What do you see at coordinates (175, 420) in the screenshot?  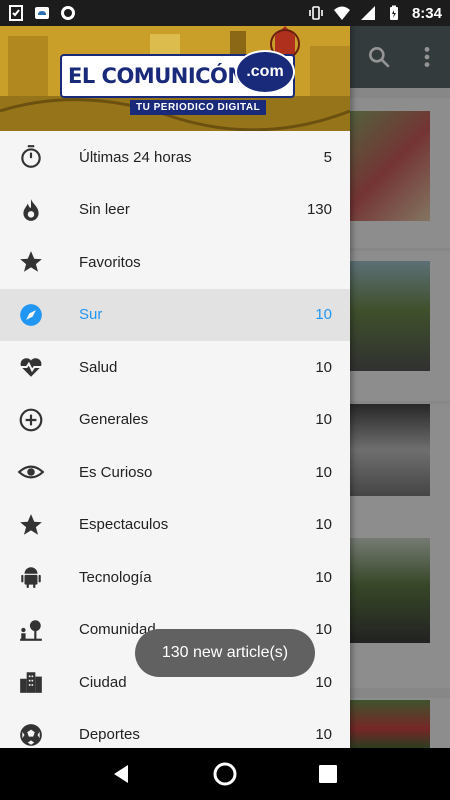 I see `menu-item-generales: Generales 10` at bounding box center [175, 420].